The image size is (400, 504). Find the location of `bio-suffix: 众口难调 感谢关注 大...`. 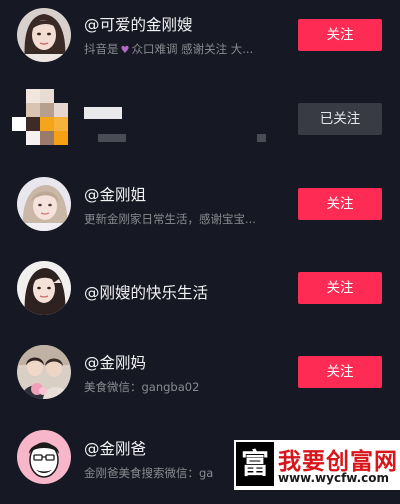

bio-suffix: 众口难调 感谢关注 大... is located at coordinates (192, 49).